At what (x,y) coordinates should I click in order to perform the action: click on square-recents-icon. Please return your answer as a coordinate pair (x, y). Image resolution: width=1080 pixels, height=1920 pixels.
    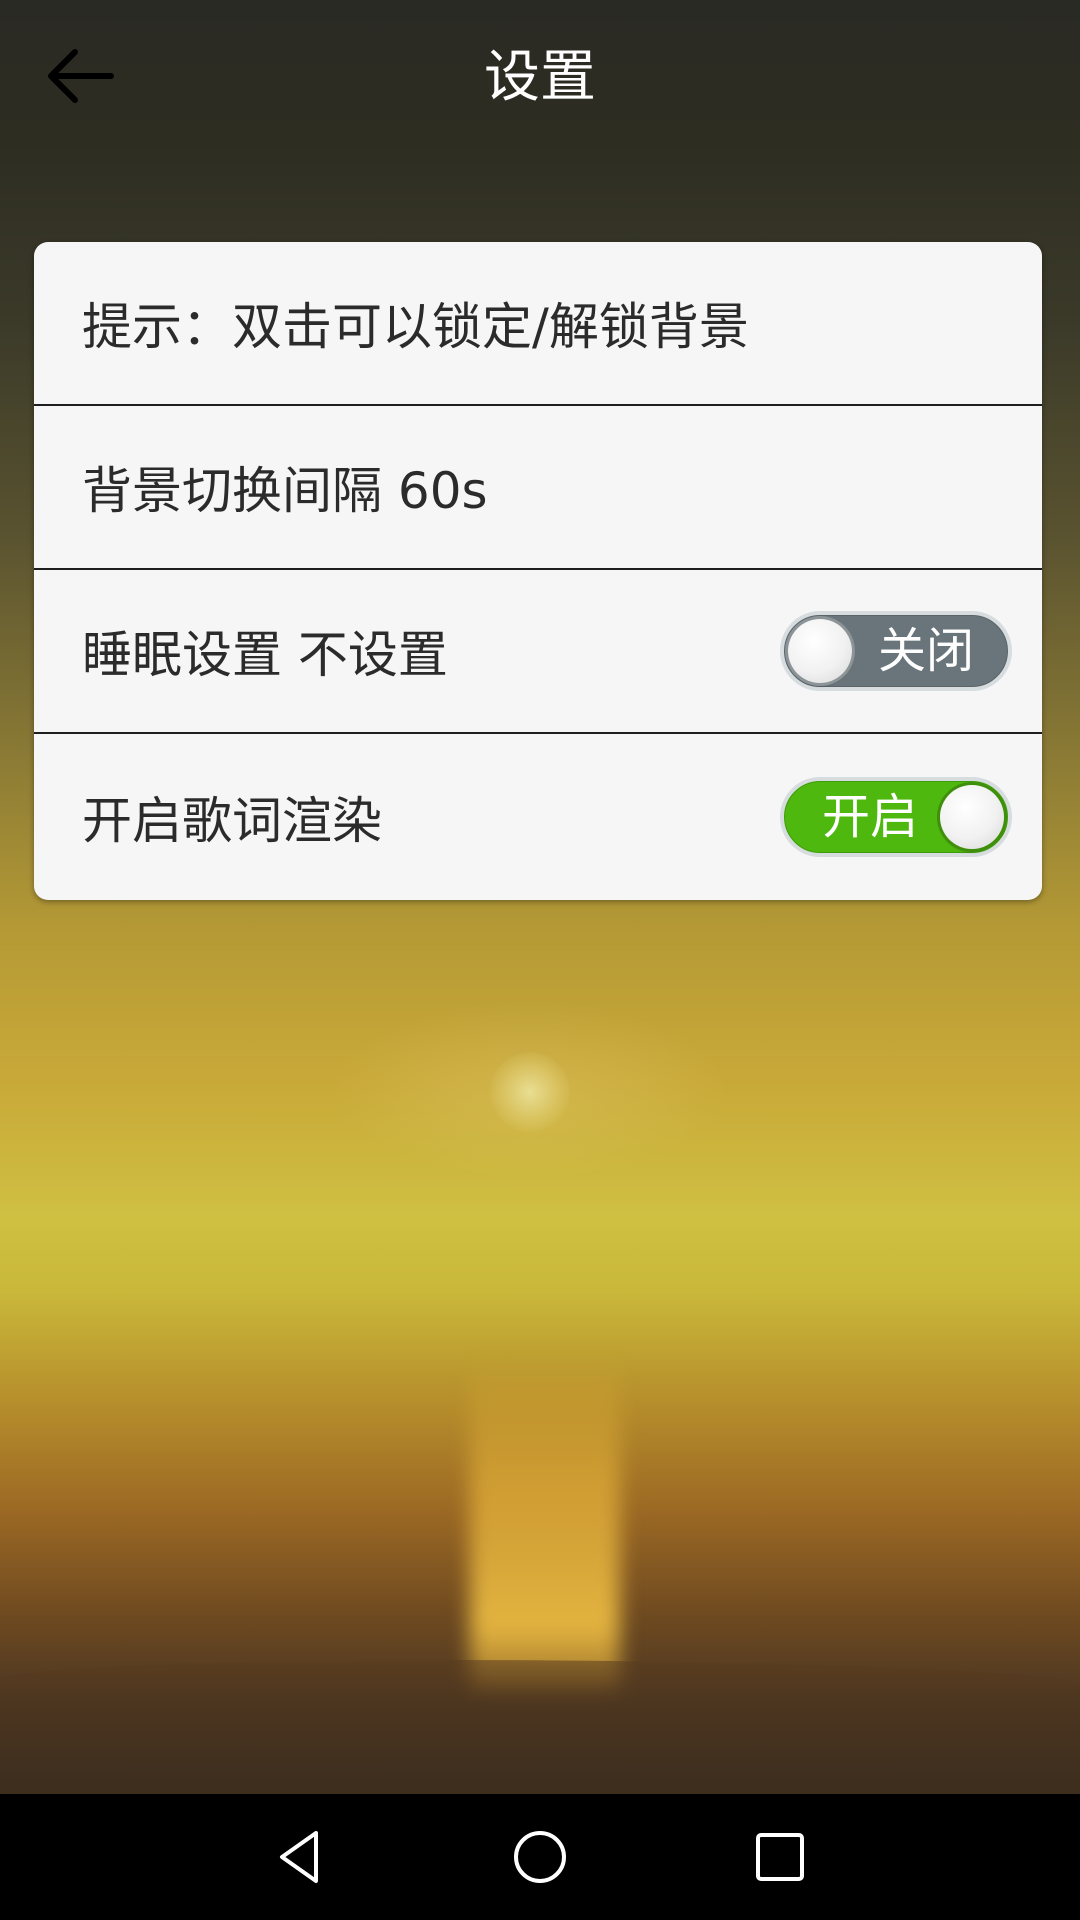
    Looking at the image, I should click on (780, 1857).